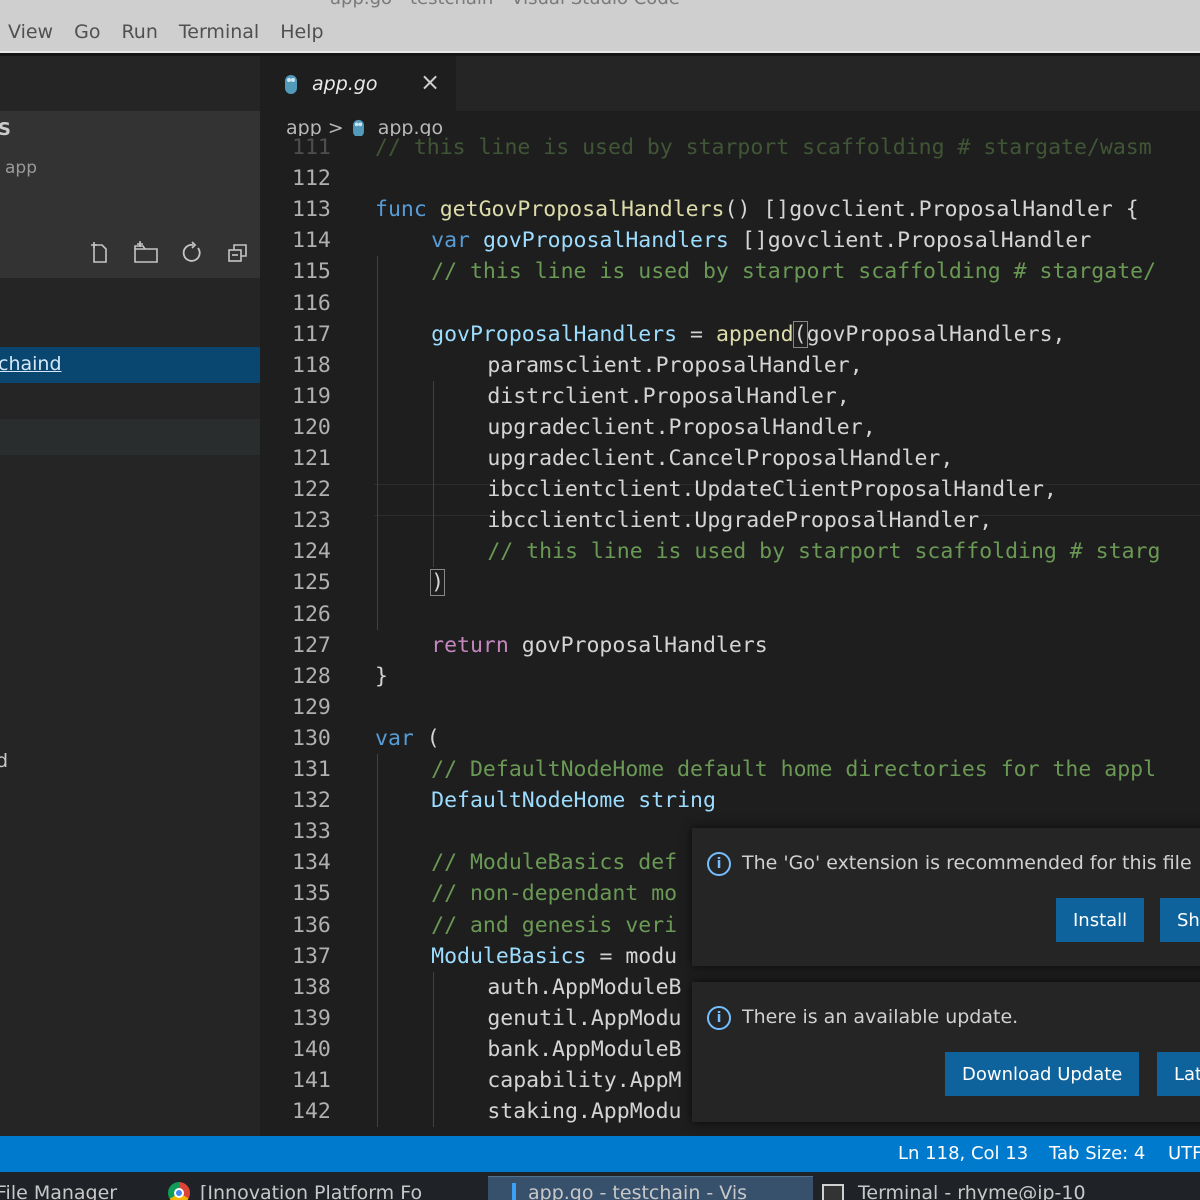 The height and width of the screenshot is (1200, 1200). Describe the element at coordinates (528, 801) in the screenshot. I see `code-token: DefaultNodeHome` at that location.